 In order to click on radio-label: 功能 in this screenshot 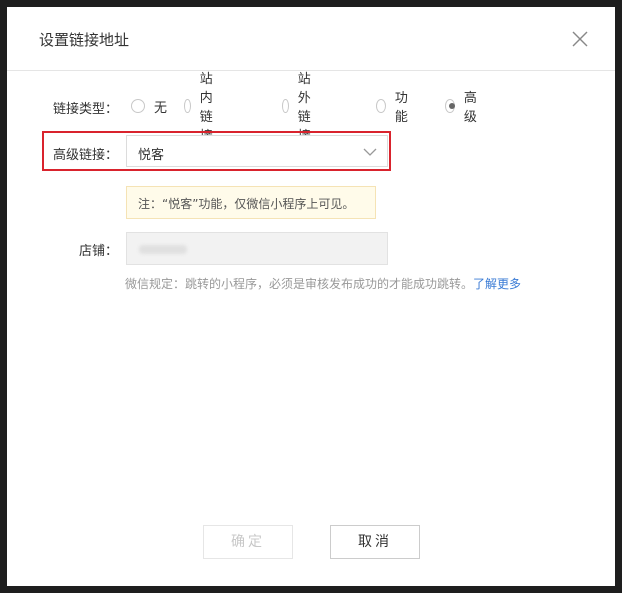, I will do `click(401, 108)`.